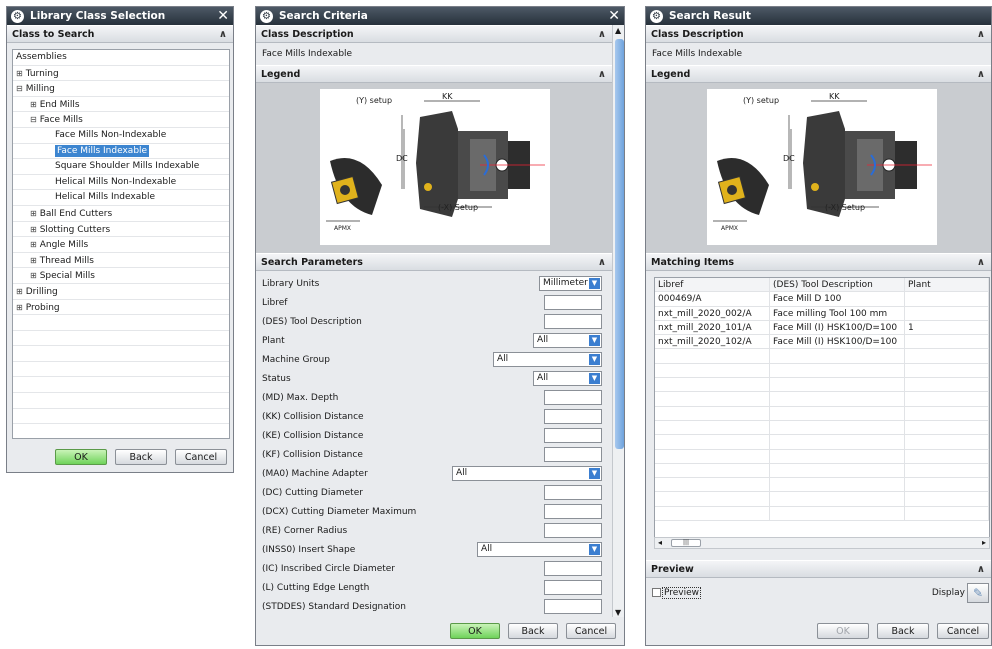  Describe the element at coordinates (822, 543) in the screenshot. I see `horizontal-scrollbar: ◂ ||| ▸` at that location.